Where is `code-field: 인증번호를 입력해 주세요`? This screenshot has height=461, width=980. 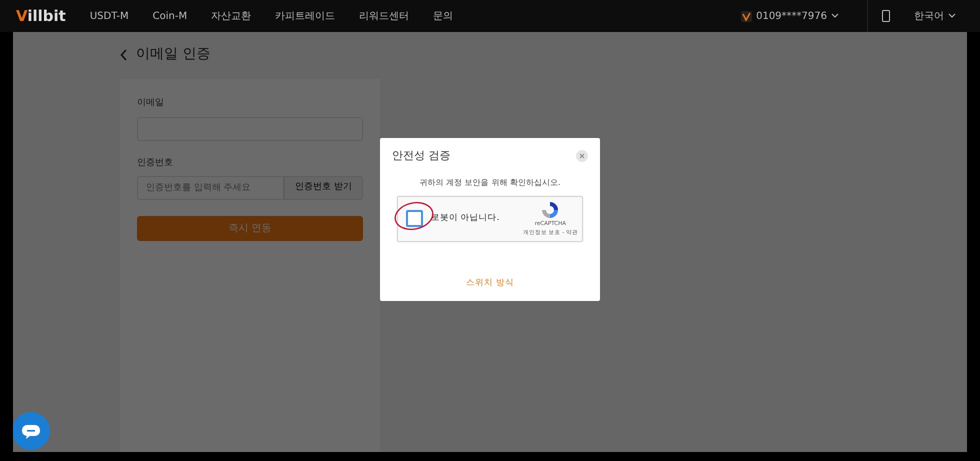 code-field: 인증번호를 입력해 주세요 is located at coordinates (210, 188).